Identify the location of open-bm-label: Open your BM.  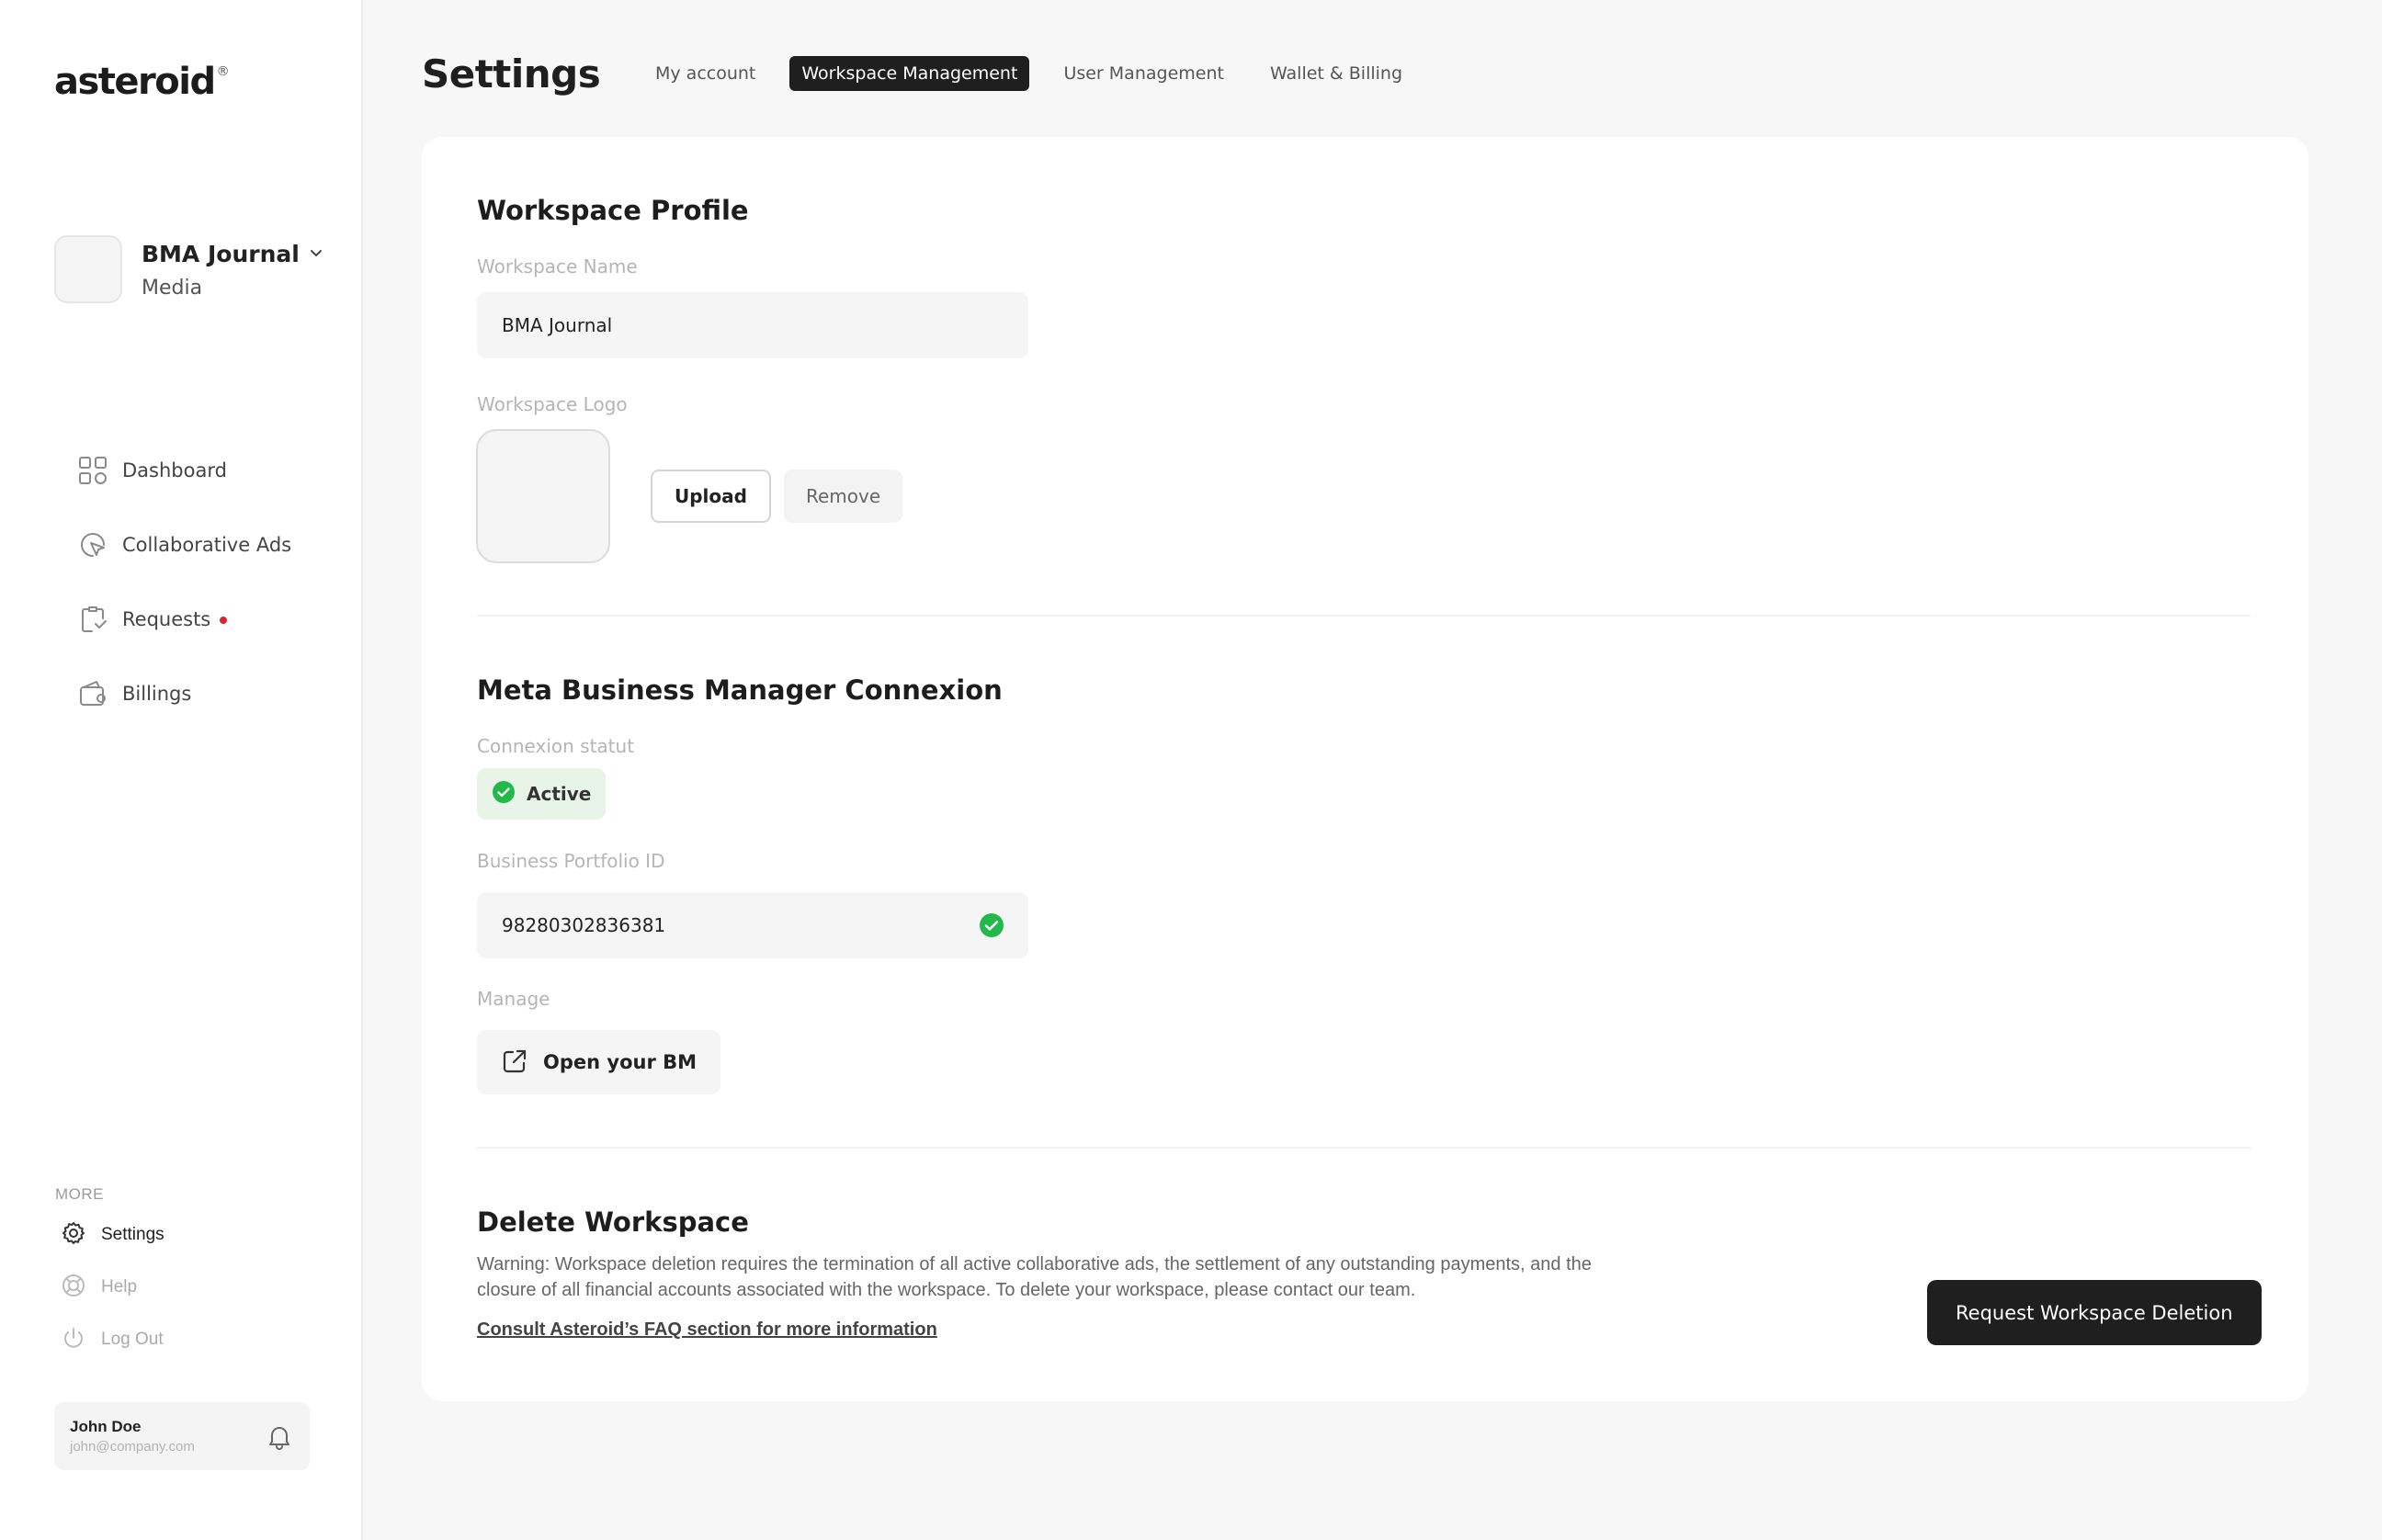
(621, 1062).